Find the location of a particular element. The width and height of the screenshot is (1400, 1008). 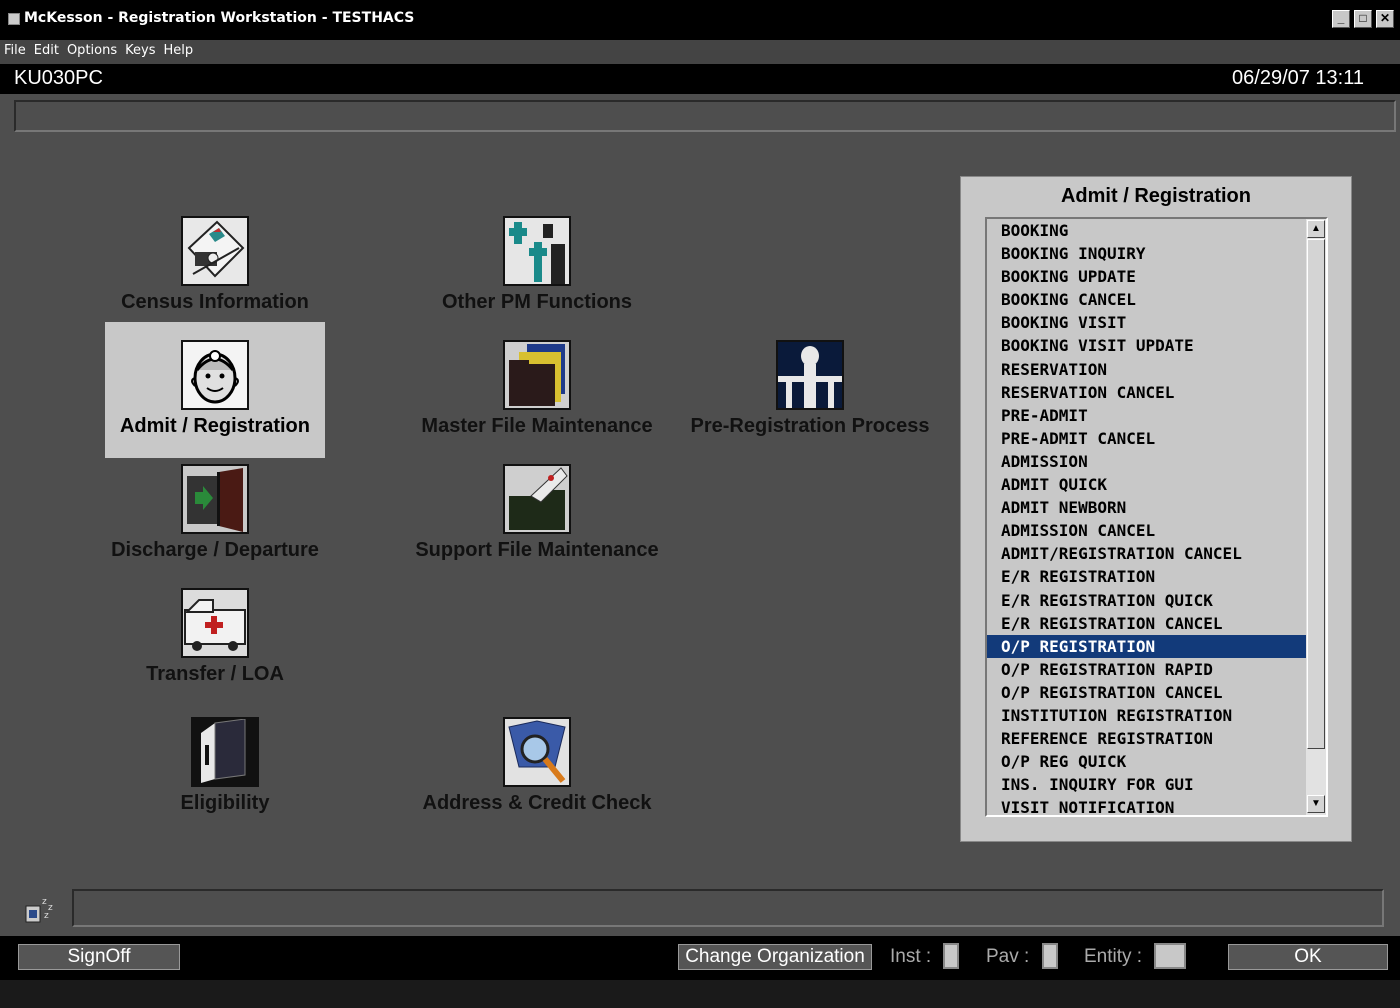

list-item: BOOKING INQUIRY is located at coordinates (1149, 253).